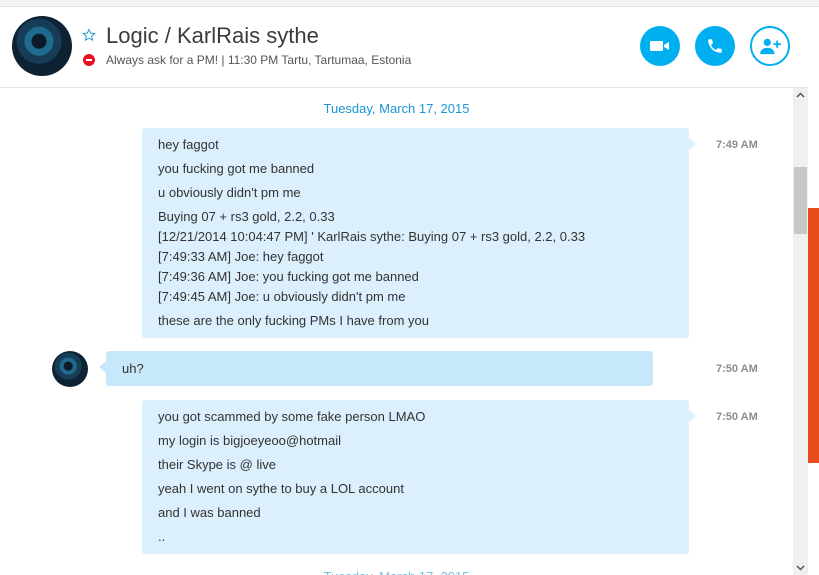 Image resolution: width=819 pixels, height=575 pixels. I want to click on contact-name: KarlRais sythe, so click(247, 35).